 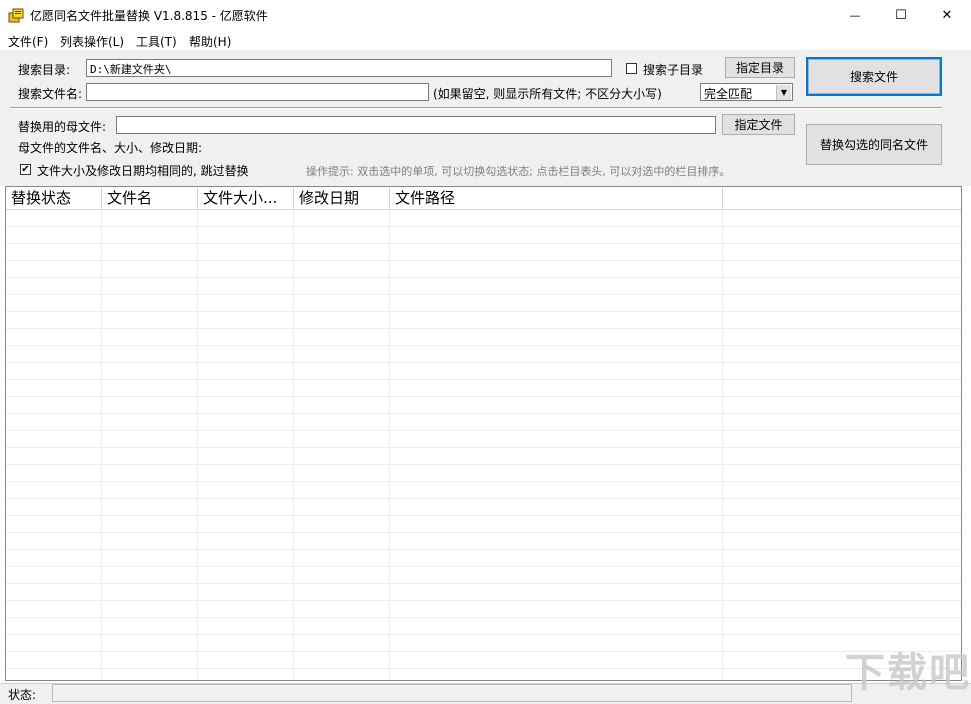 I want to click on check-icon: ✔, so click(x=25, y=169).